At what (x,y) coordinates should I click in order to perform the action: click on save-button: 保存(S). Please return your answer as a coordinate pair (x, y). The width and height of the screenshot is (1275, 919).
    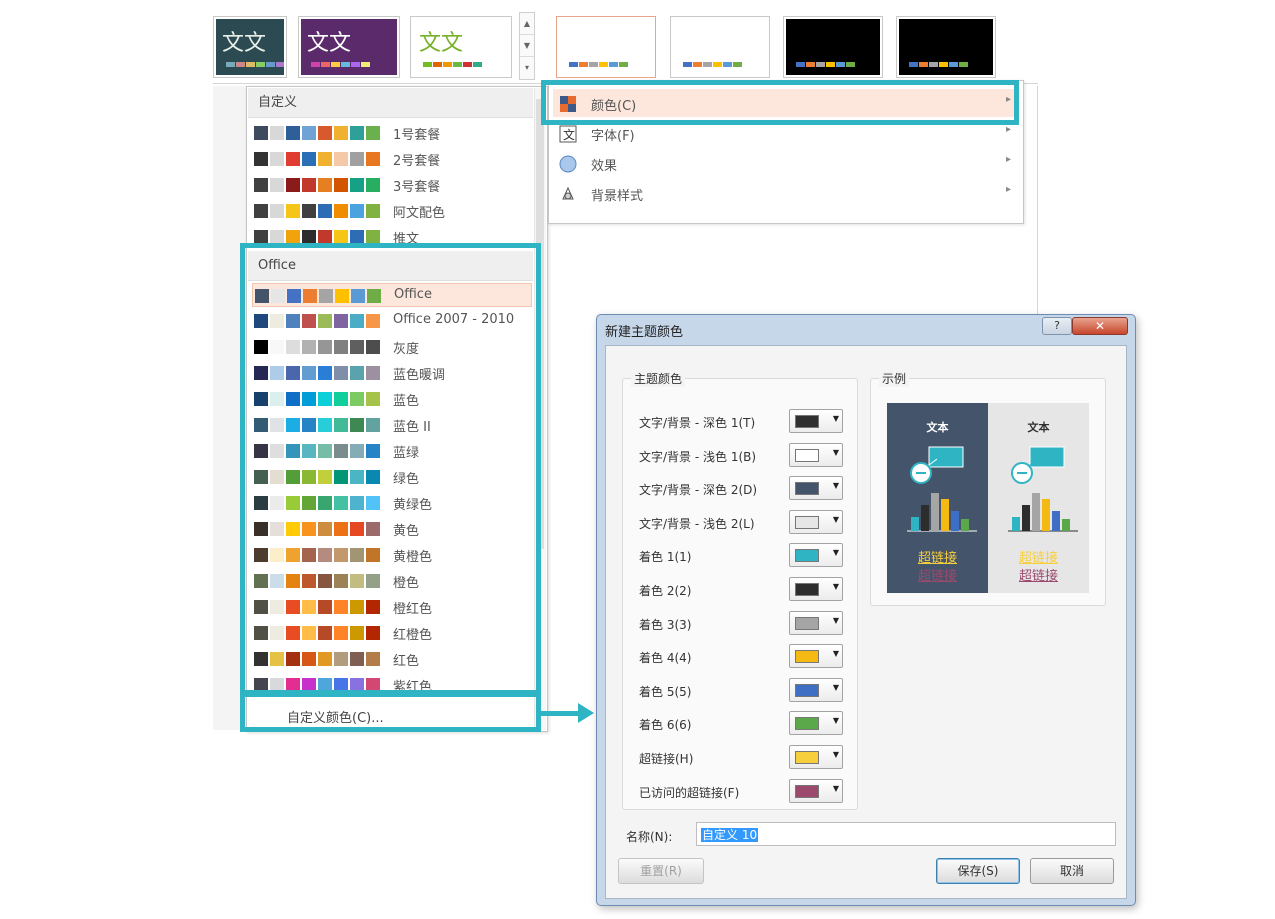
    Looking at the image, I should click on (978, 871).